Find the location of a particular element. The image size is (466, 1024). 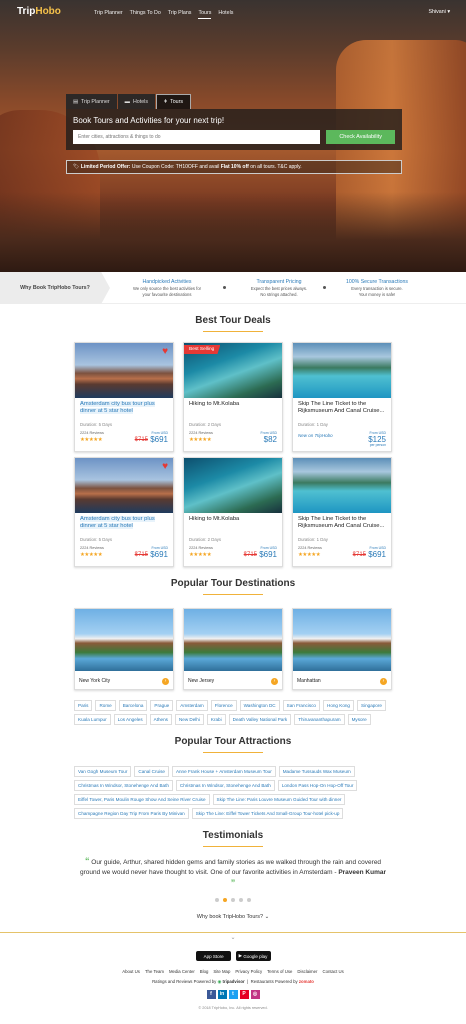

destination-card: Manhattan › is located at coordinates (342, 649).